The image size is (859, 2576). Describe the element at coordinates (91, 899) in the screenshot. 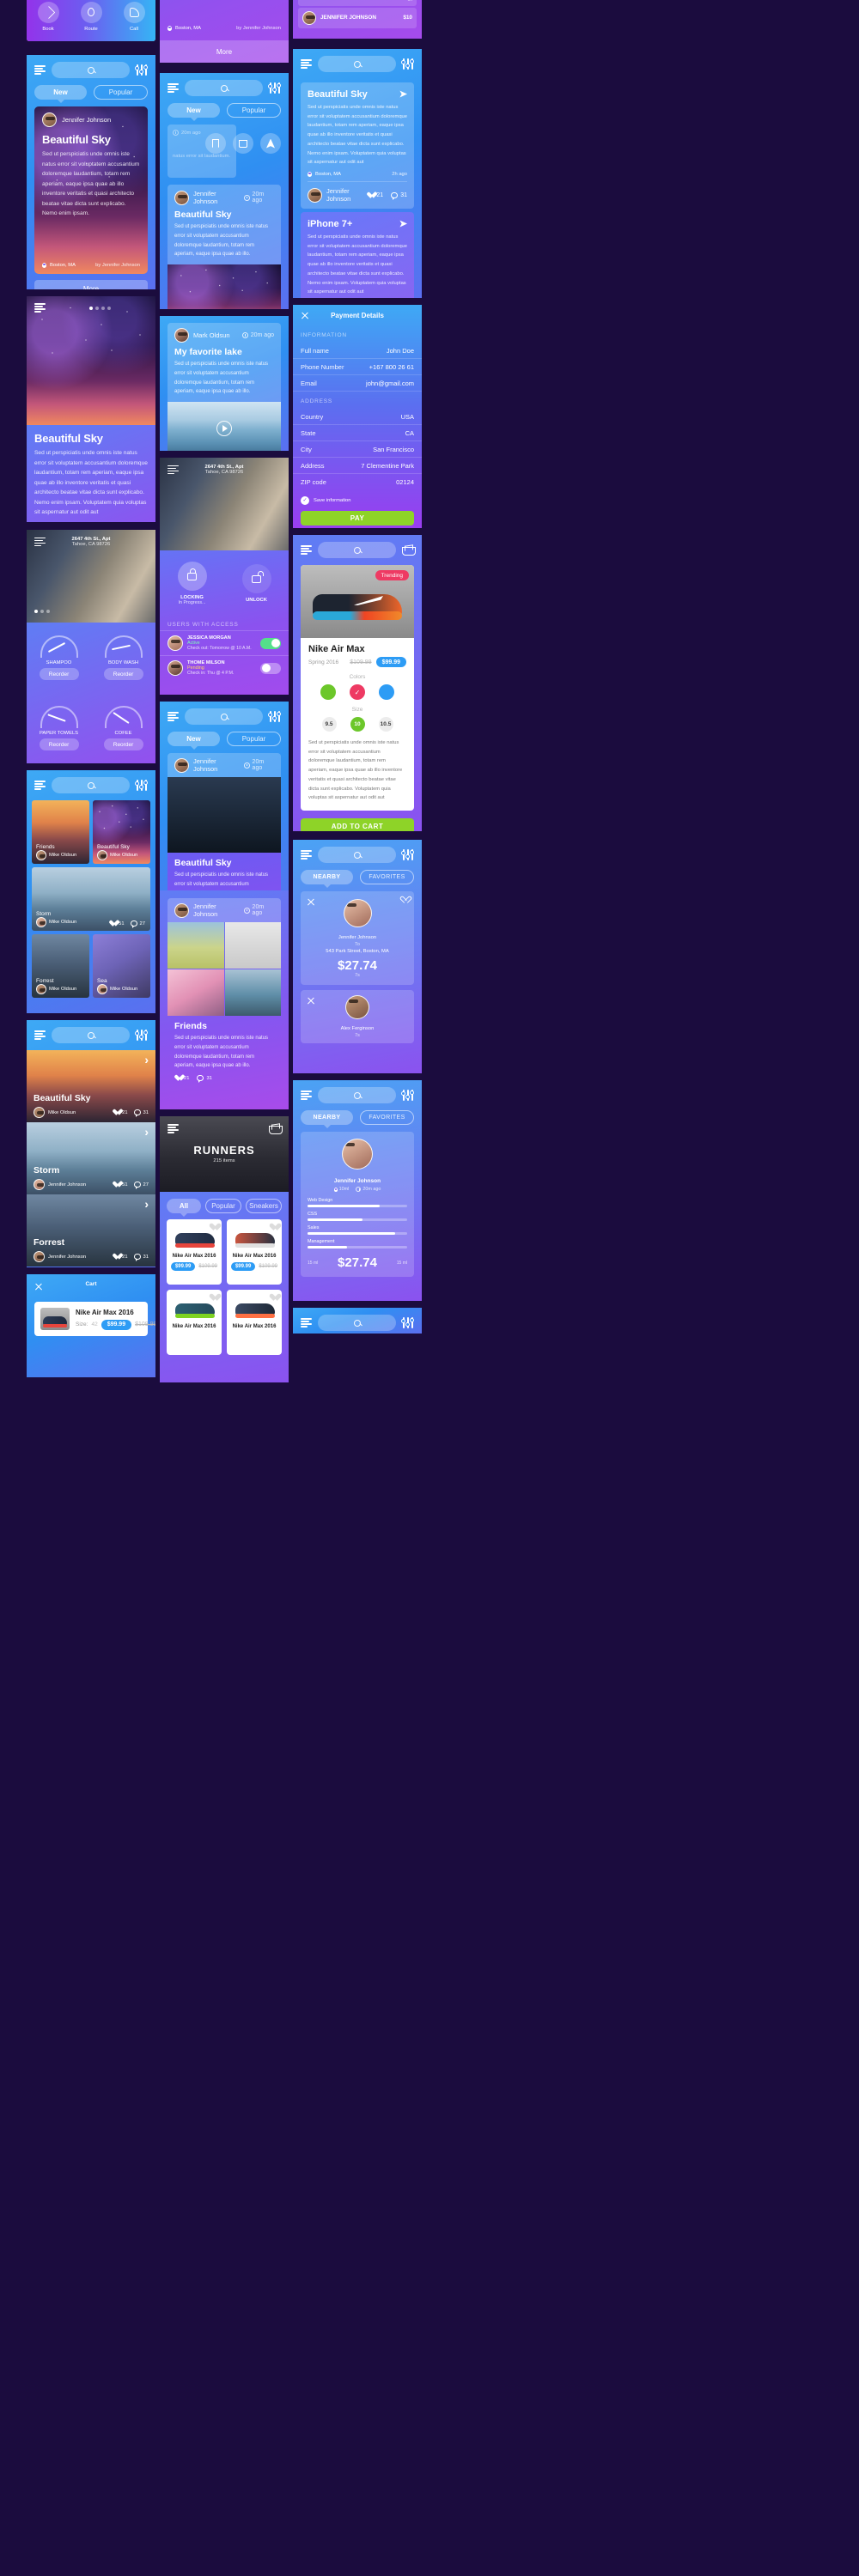

I see `grid-photo-wide: Storm Mike Oldsun 51 27` at that location.